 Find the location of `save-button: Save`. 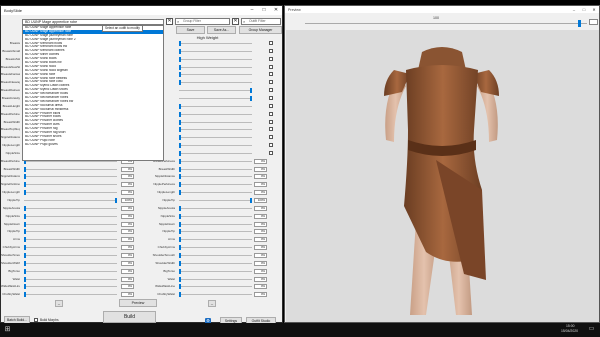

save-button: Save is located at coordinates (190, 30).